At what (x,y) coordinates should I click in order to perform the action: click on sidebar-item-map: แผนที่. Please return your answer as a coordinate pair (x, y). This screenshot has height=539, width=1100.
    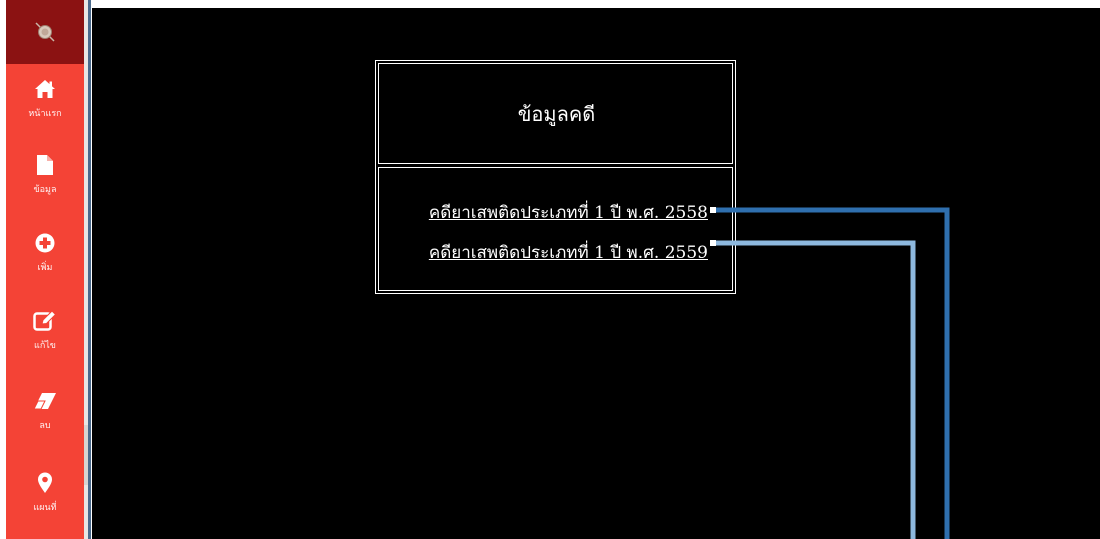
    Looking at the image, I should click on (45, 493).